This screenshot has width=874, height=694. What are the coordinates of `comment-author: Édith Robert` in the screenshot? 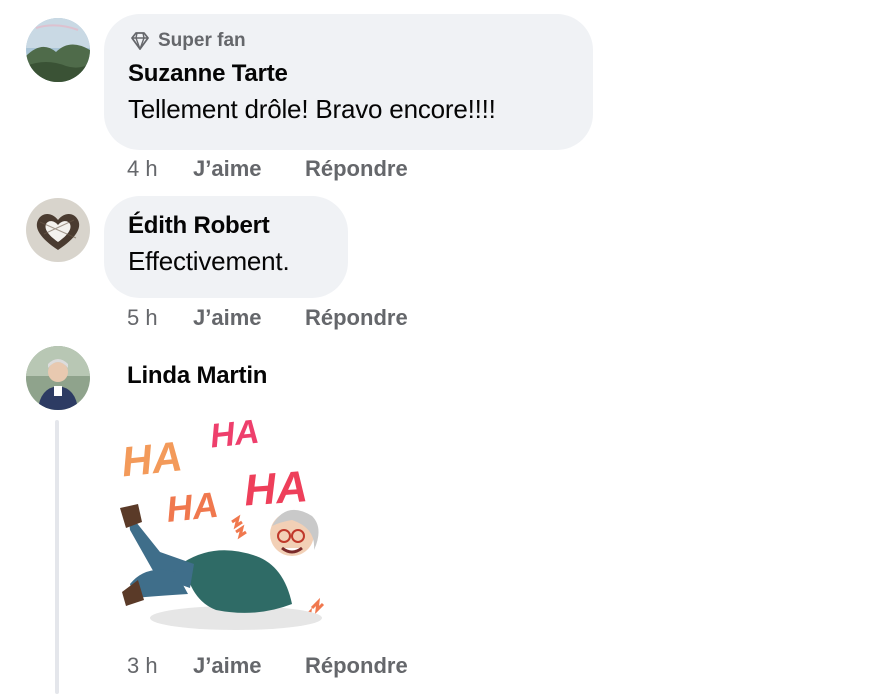 It's located at (199, 226).